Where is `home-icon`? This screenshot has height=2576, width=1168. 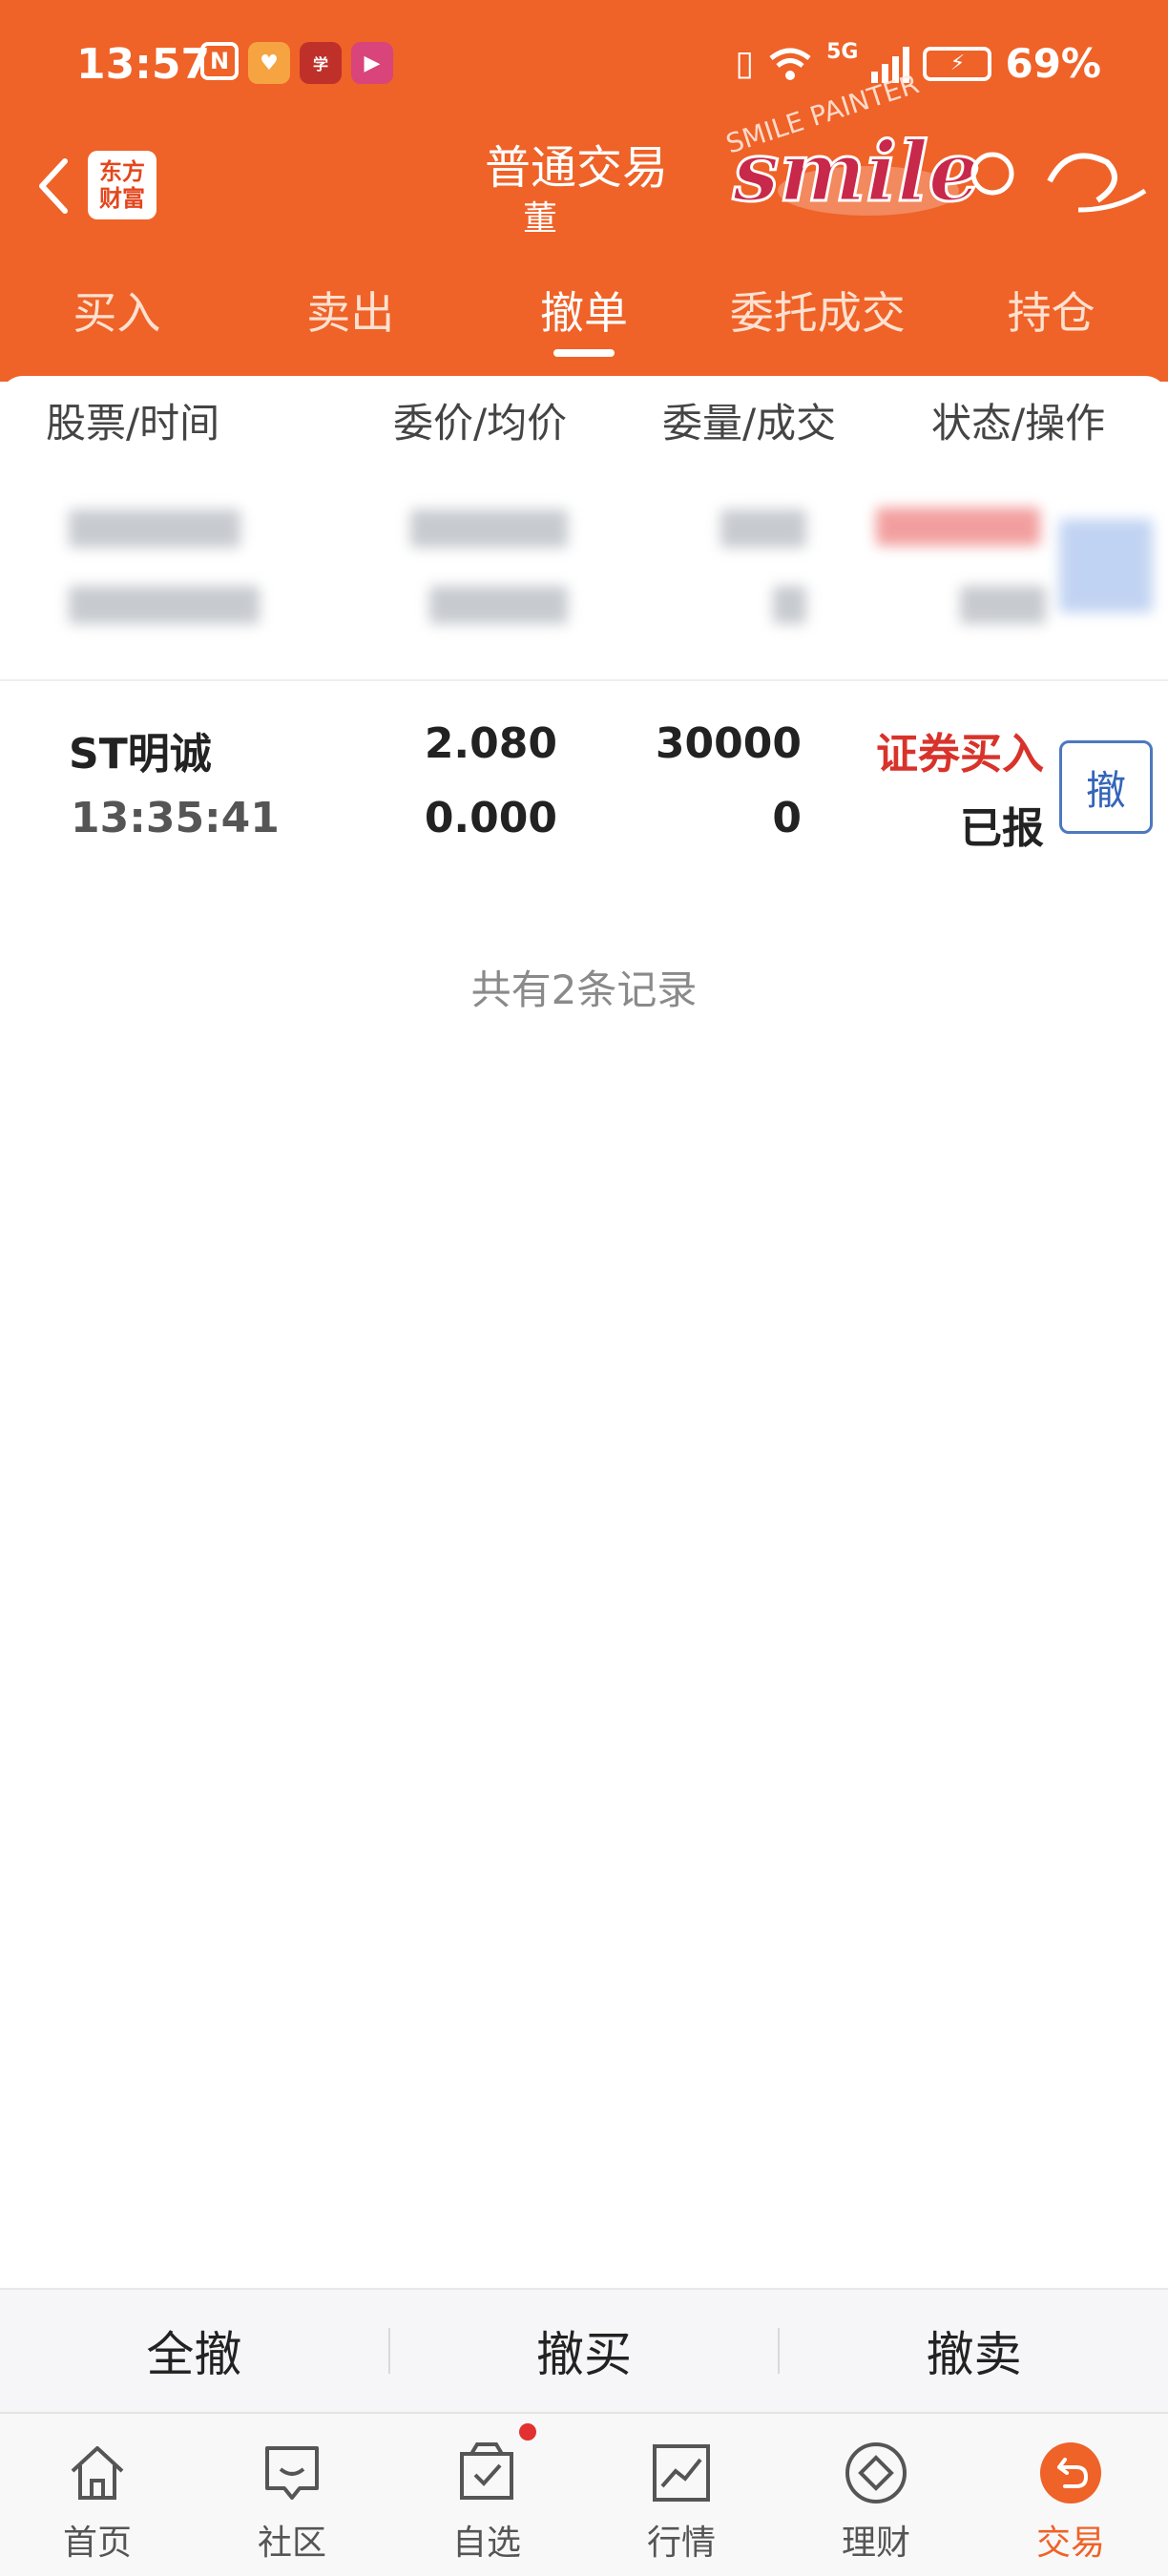
home-icon is located at coordinates (98, 2473).